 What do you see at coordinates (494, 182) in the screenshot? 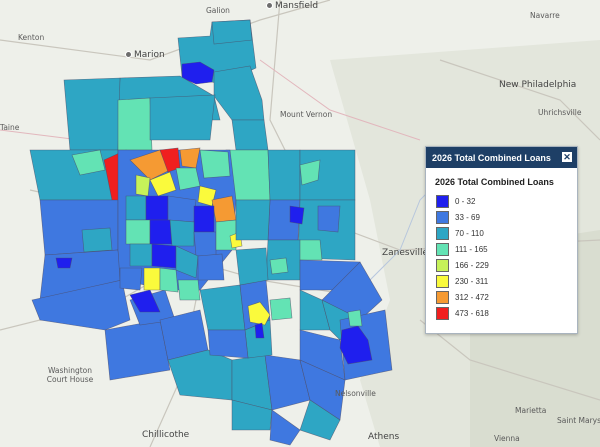
I see `legend-subtitle: 2026 Total Combined Loans` at bounding box center [494, 182].